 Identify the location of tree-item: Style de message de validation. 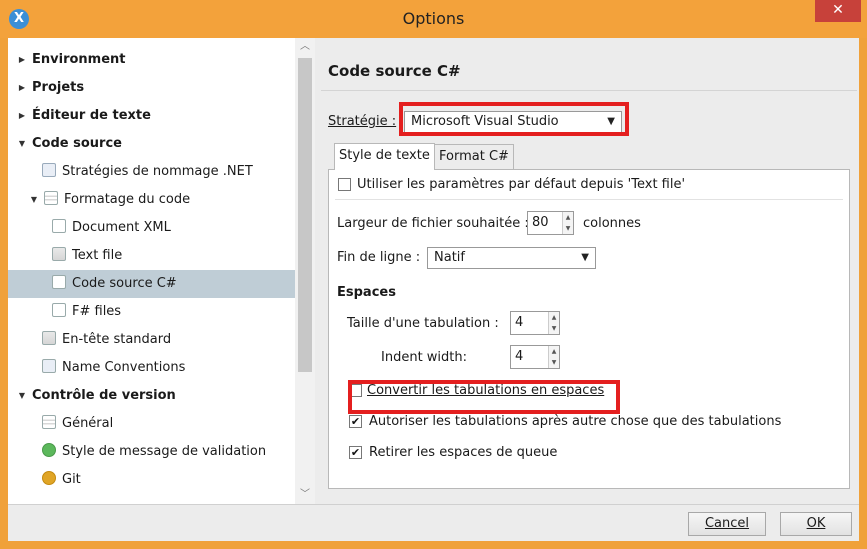
(151, 452).